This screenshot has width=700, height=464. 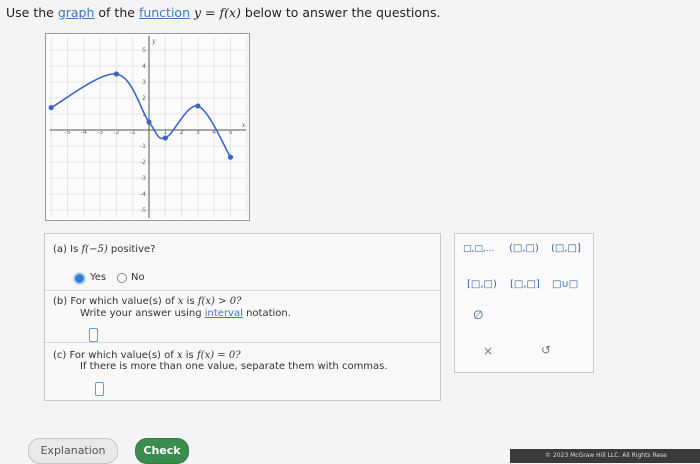 I want to click on question-b-line2-after: notation., so click(x=268, y=313).